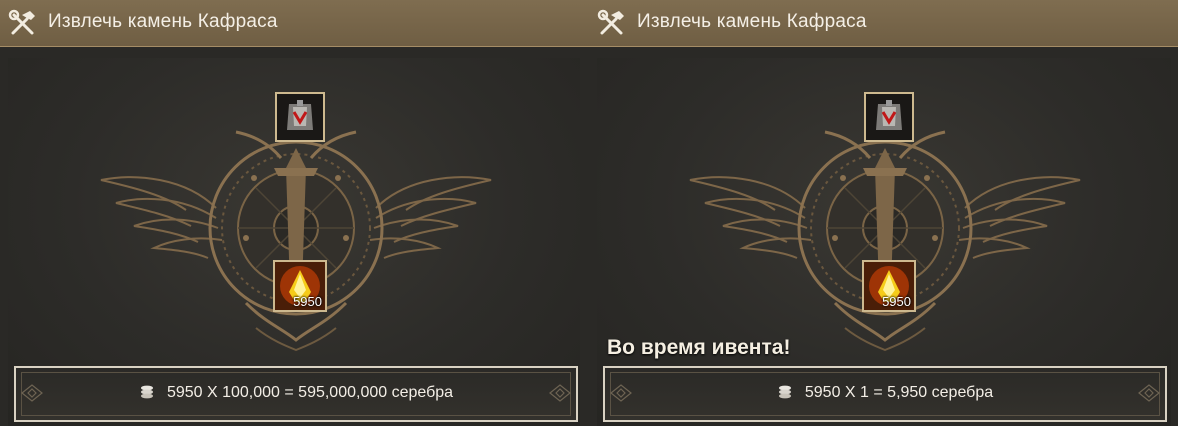  What do you see at coordinates (699, 347) in the screenshot?
I see `event-label: Во время ивента!` at bounding box center [699, 347].